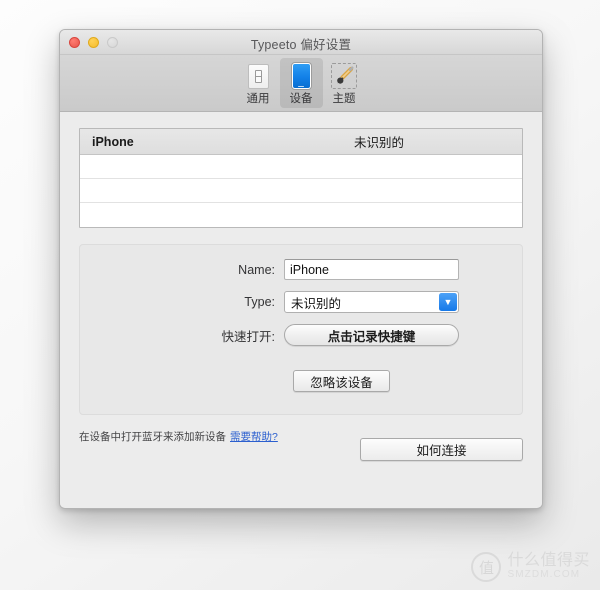  Describe the element at coordinates (301, 445) in the screenshot. I see `footer: 在设备中打开蓝牙来添加新设备 需要帮助? 如何连接` at that location.